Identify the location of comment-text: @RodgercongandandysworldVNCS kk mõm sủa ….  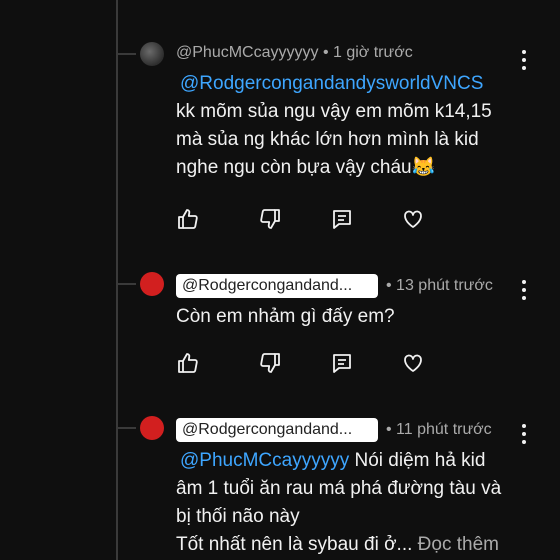
(334, 126).